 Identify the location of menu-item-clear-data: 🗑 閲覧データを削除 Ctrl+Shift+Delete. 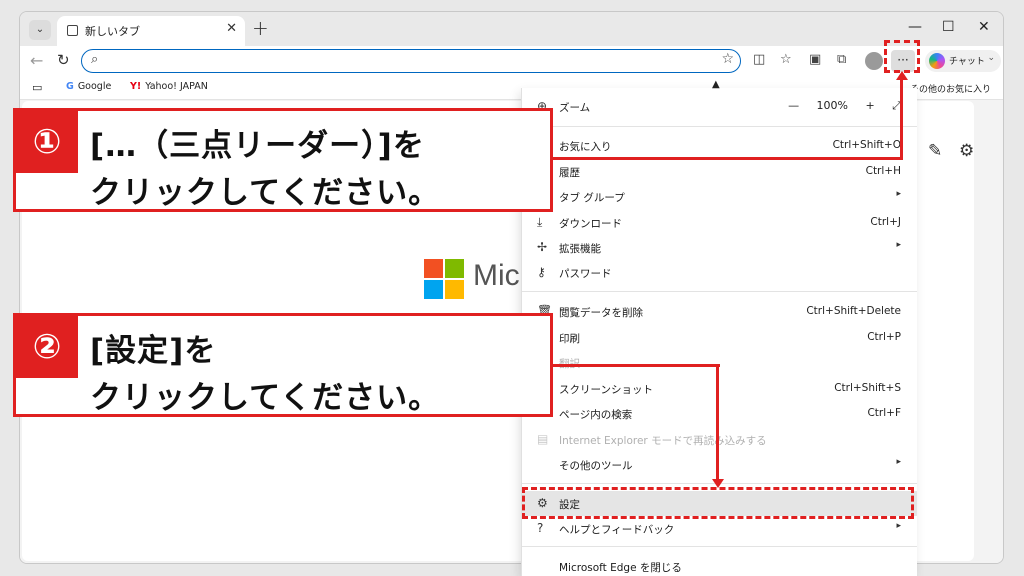
(719, 311).